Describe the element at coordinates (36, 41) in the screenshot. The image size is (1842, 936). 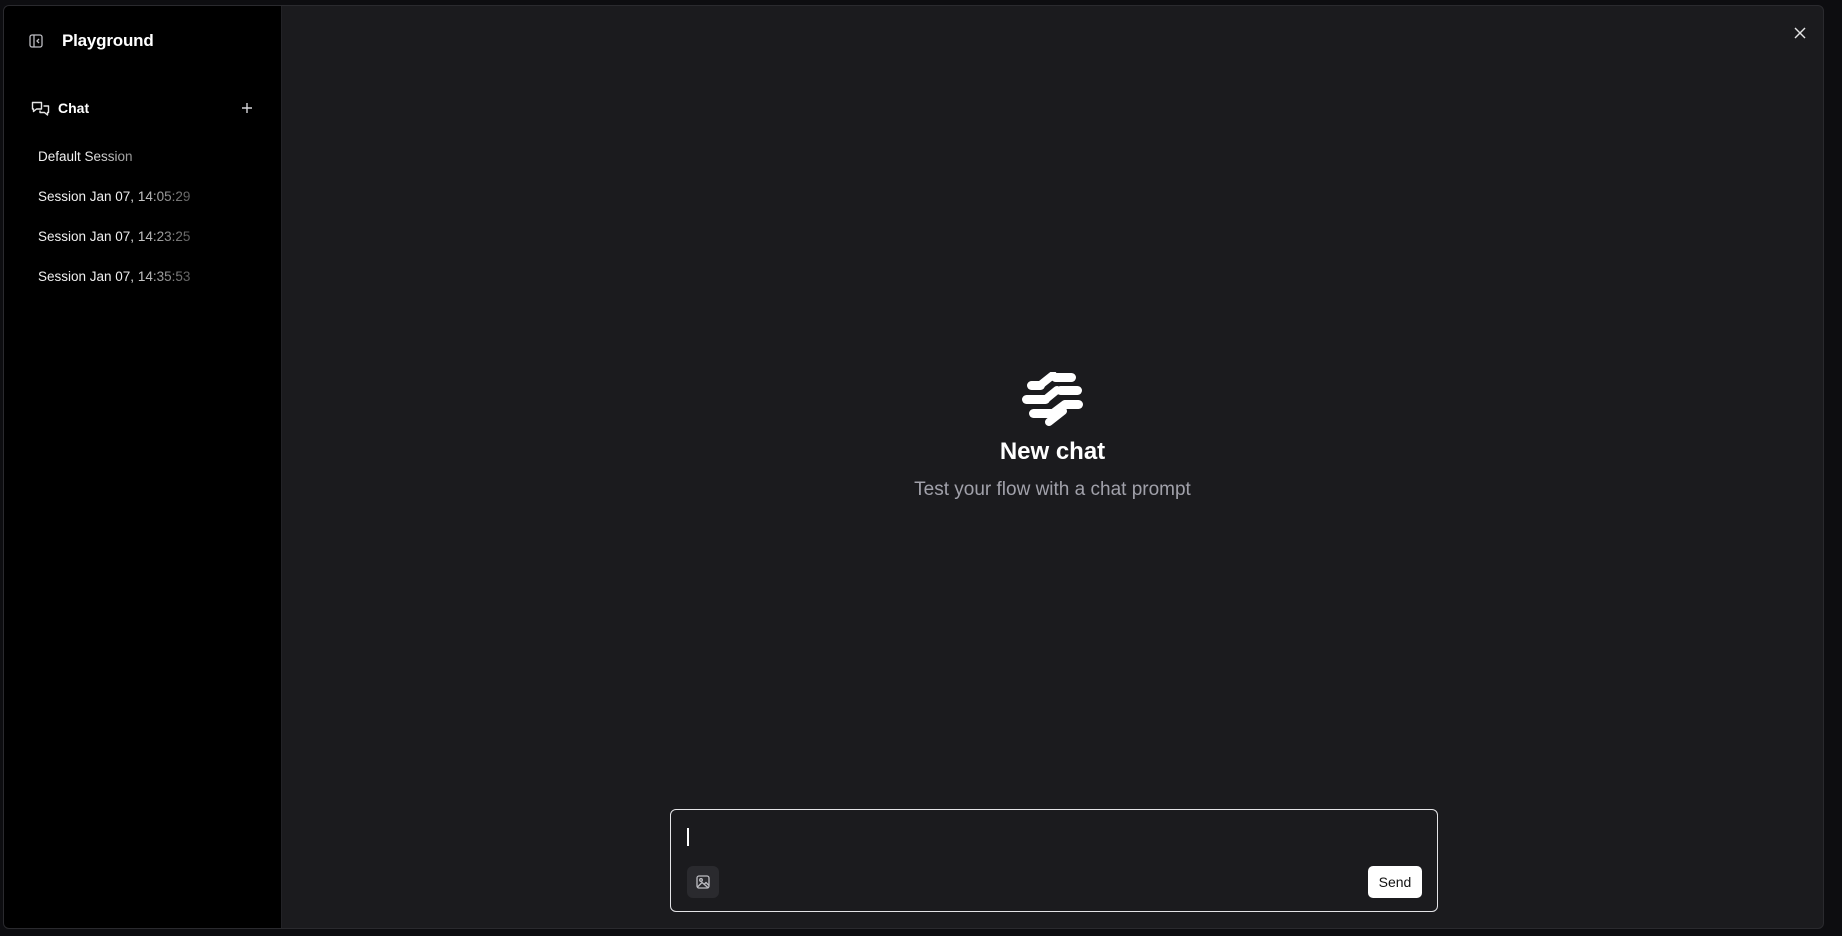
I see `sidebar-toggle-icon` at that location.